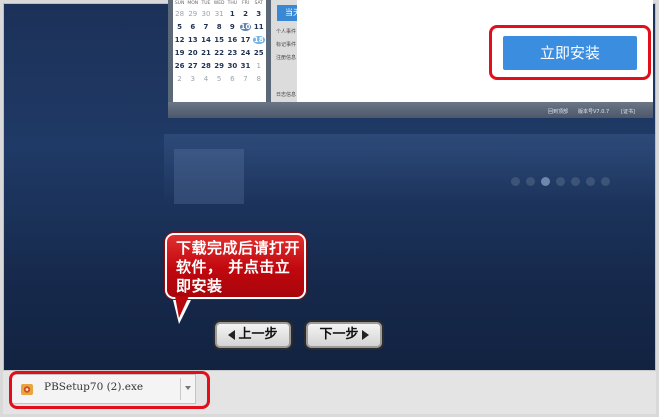 Image resolution: width=659 pixels, height=417 pixels. I want to click on download-item-highlight, so click(109, 390).